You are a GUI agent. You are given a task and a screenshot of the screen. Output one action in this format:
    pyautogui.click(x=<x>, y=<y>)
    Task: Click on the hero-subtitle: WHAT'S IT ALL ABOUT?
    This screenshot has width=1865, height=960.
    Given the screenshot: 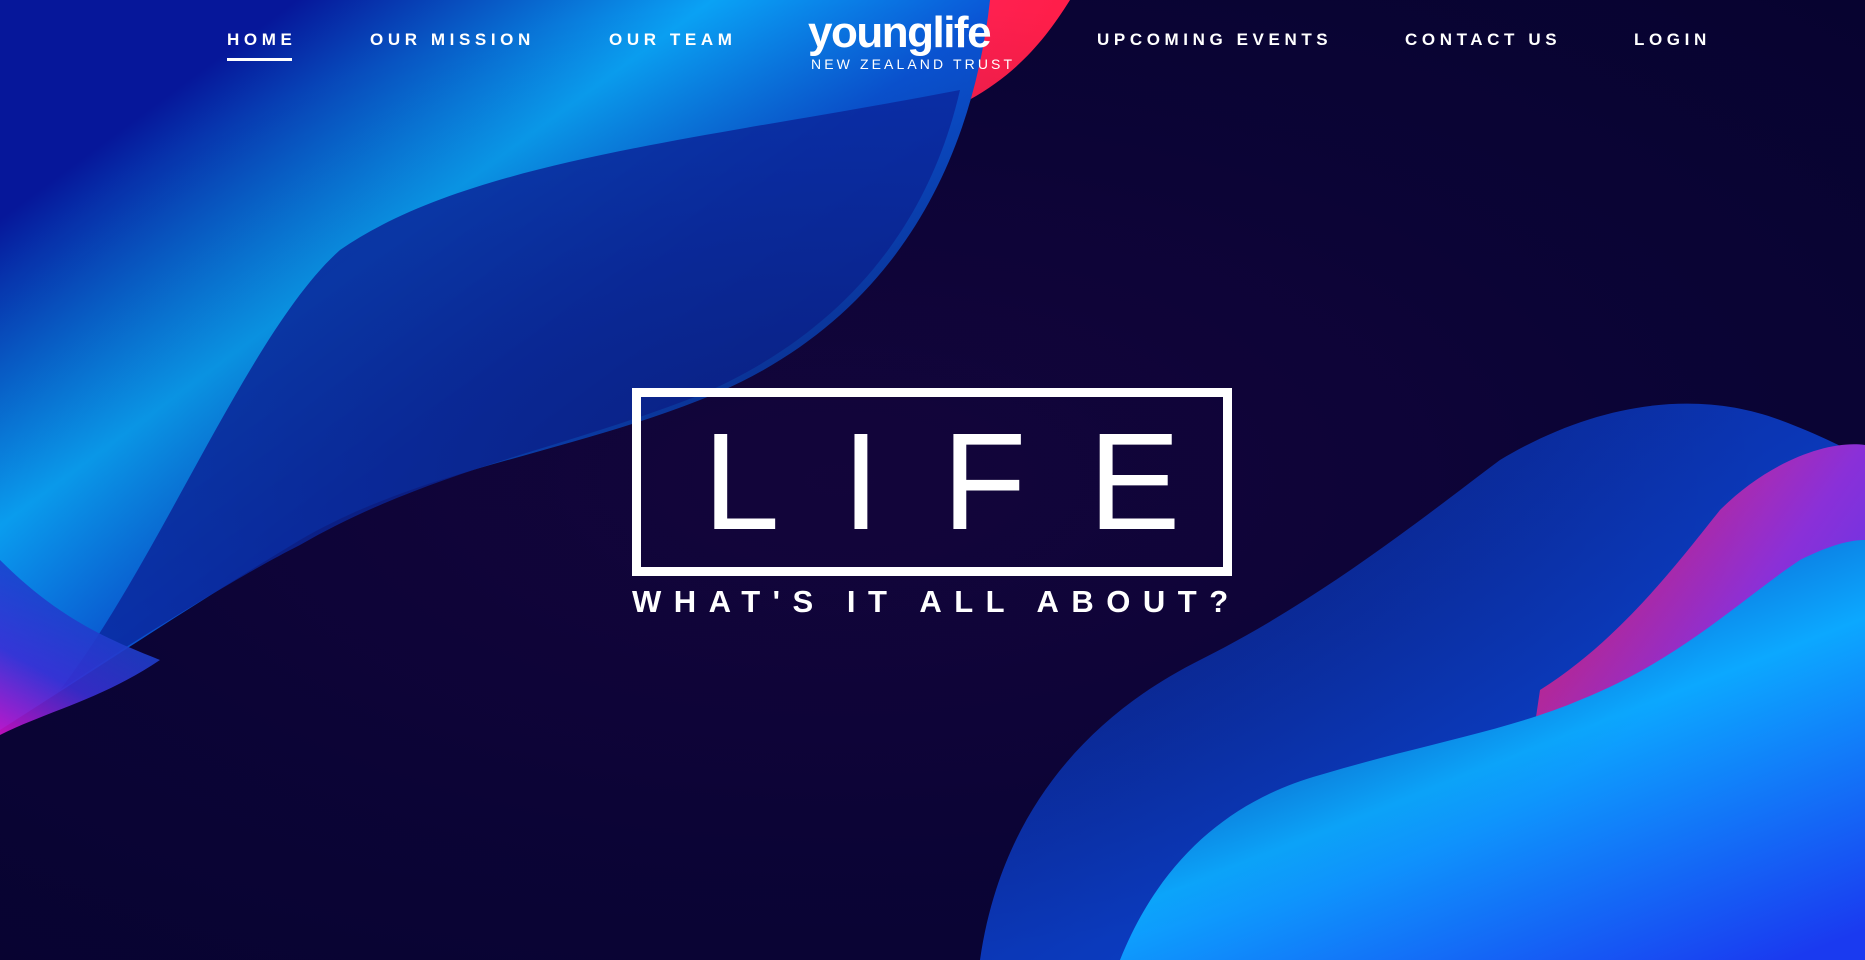 What is the action you would take?
    pyautogui.click(x=936, y=601)
    